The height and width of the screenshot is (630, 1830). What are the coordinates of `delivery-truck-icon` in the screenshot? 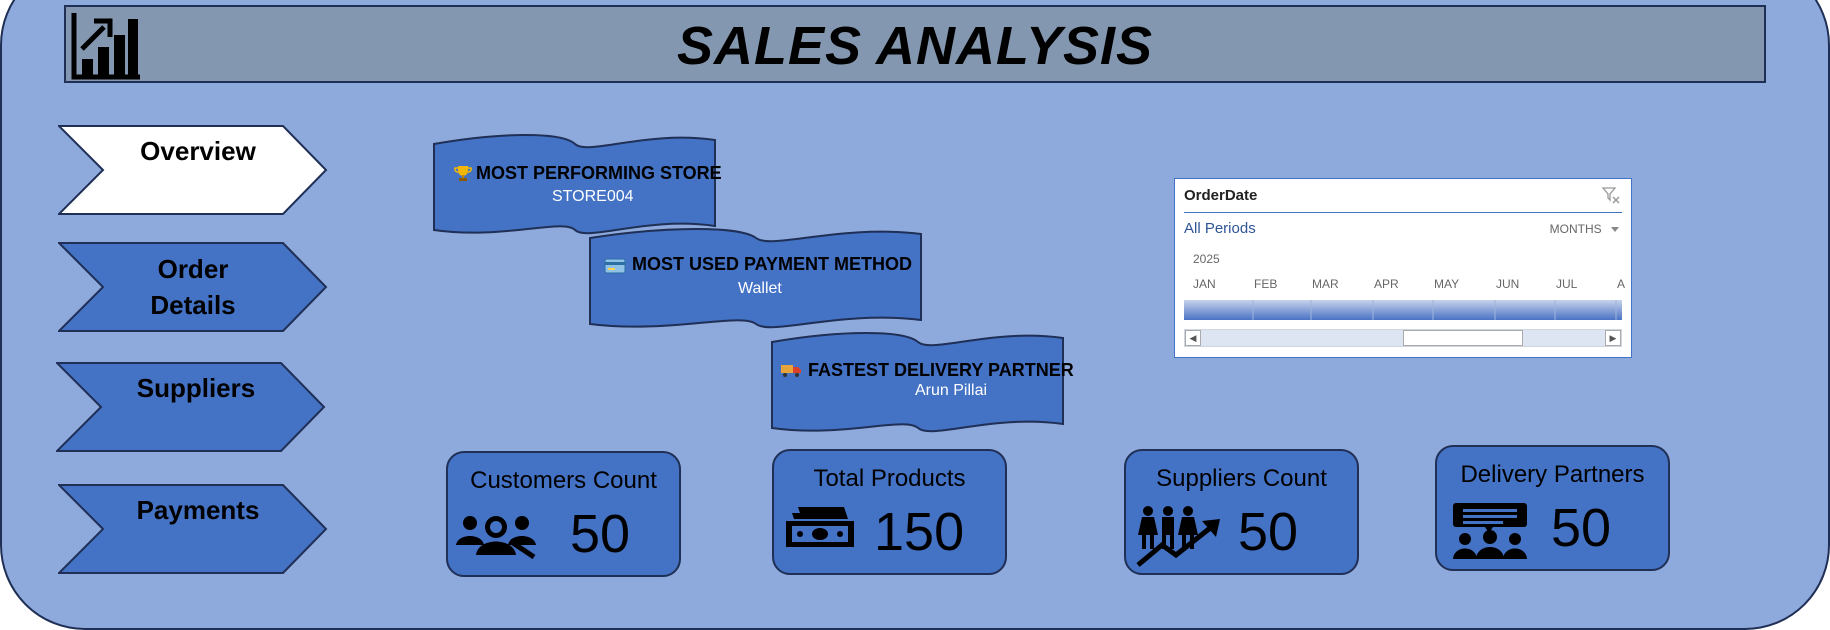 It's located at (791, 371).